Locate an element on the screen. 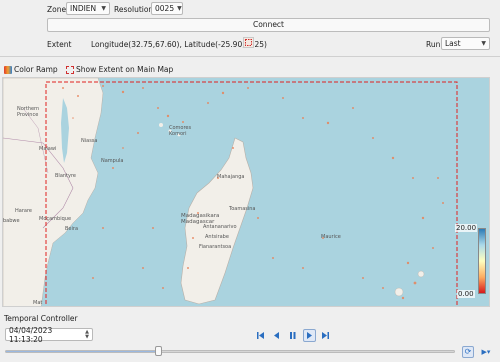 Image resolution: width=500 pixels, height=362 pixels. label-mocambique: Moçambique is located at coordinates (55, 219).